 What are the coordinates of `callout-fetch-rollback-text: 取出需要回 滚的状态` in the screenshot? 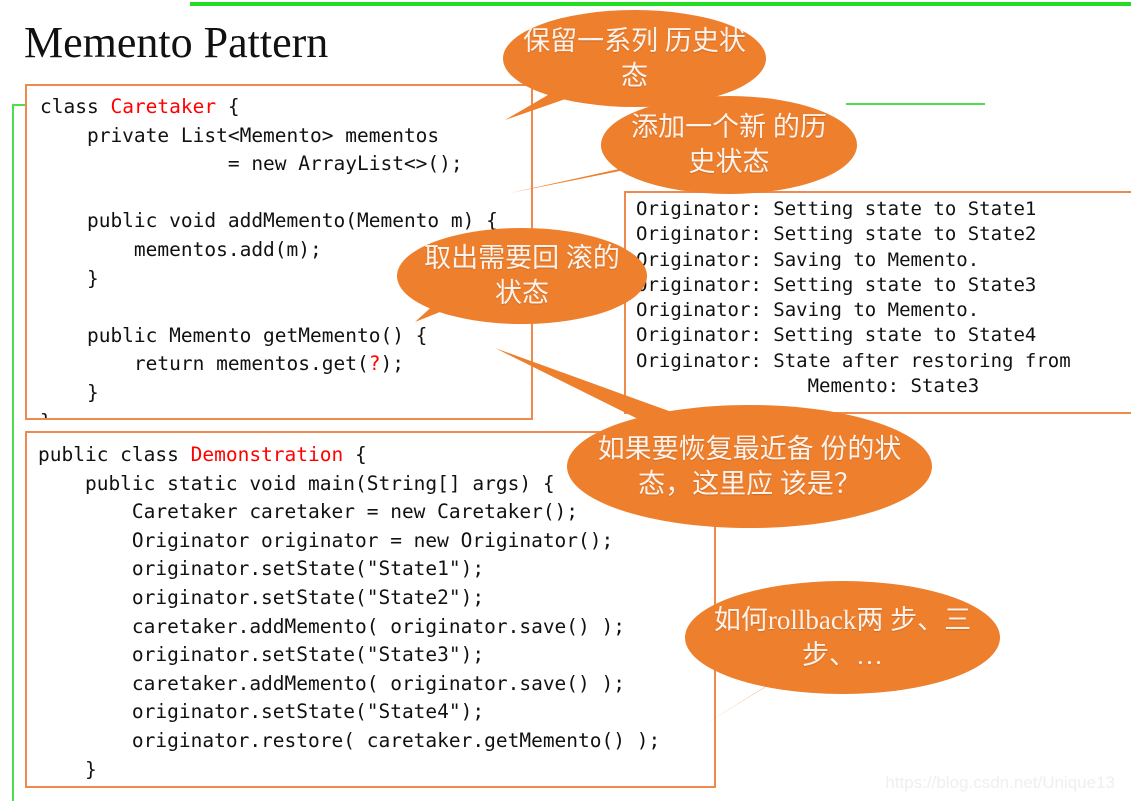 It's located at (522, 275).